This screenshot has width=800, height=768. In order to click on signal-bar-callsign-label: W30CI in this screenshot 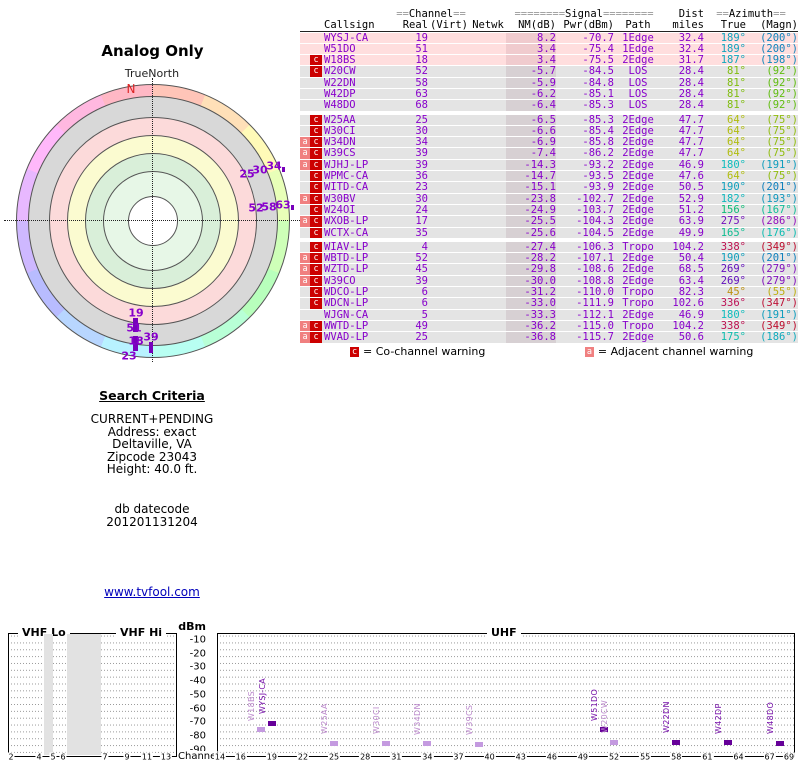, I will do `click(376, 720)`.